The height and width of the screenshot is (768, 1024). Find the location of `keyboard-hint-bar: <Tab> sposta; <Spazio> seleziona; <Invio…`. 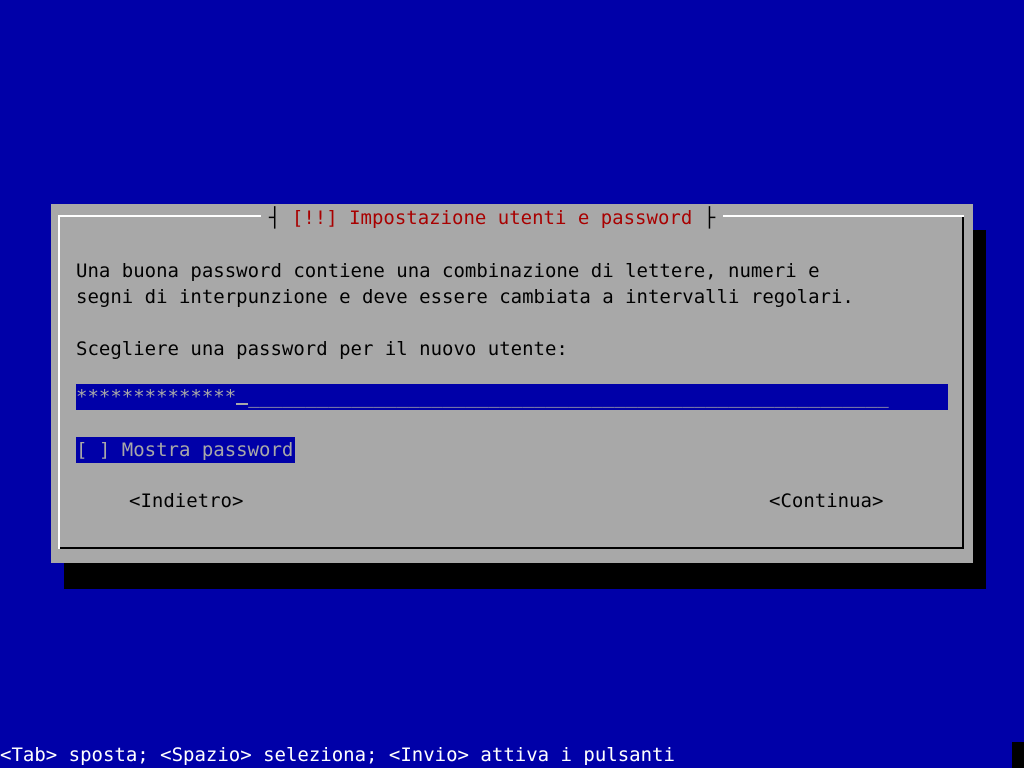

keyboard-hint-bar: <Tab> sposta; <Spazio> seleziona; <Invio… is located at coordinates (512, 755).